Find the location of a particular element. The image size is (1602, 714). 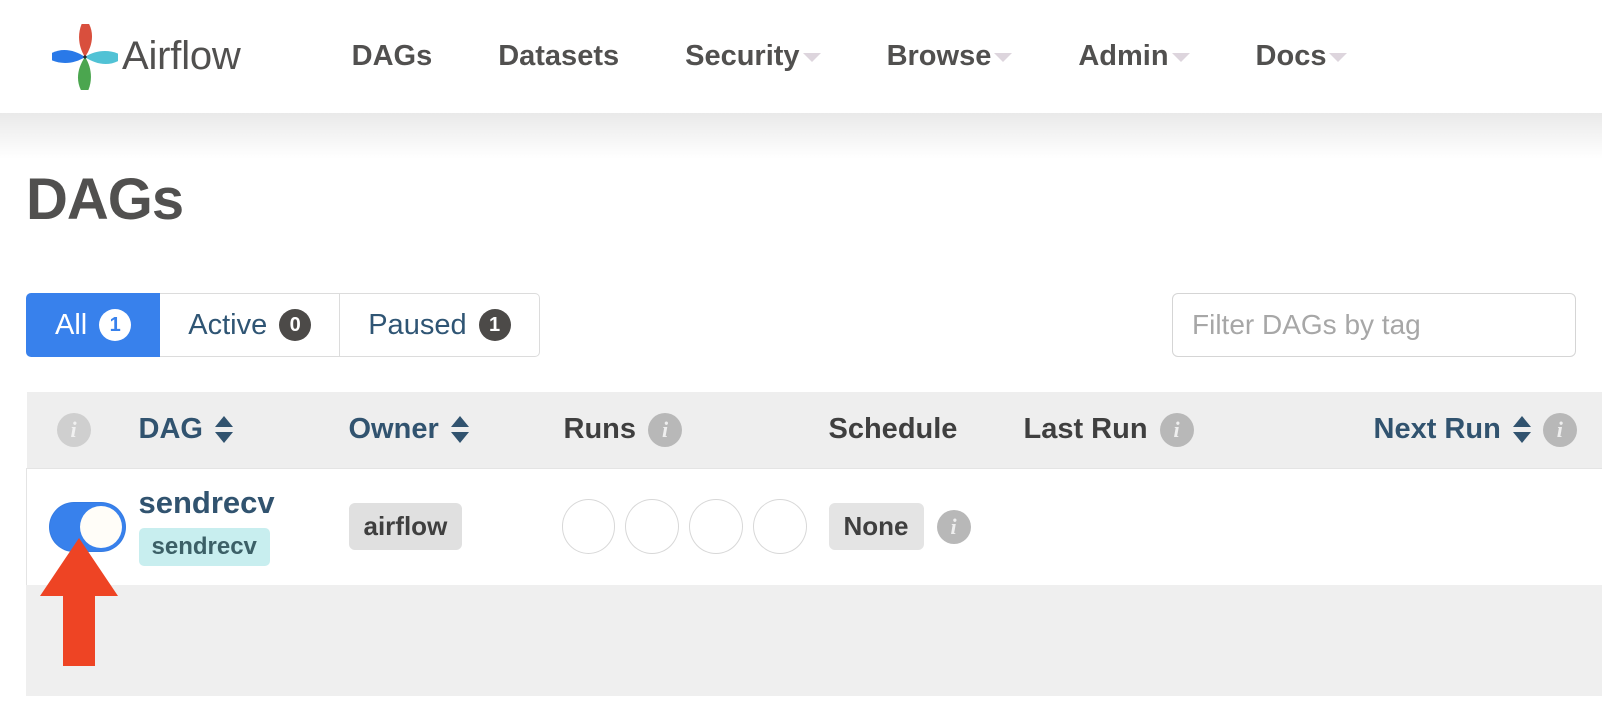

header-label: Owner is located at coordinates (393, 429).